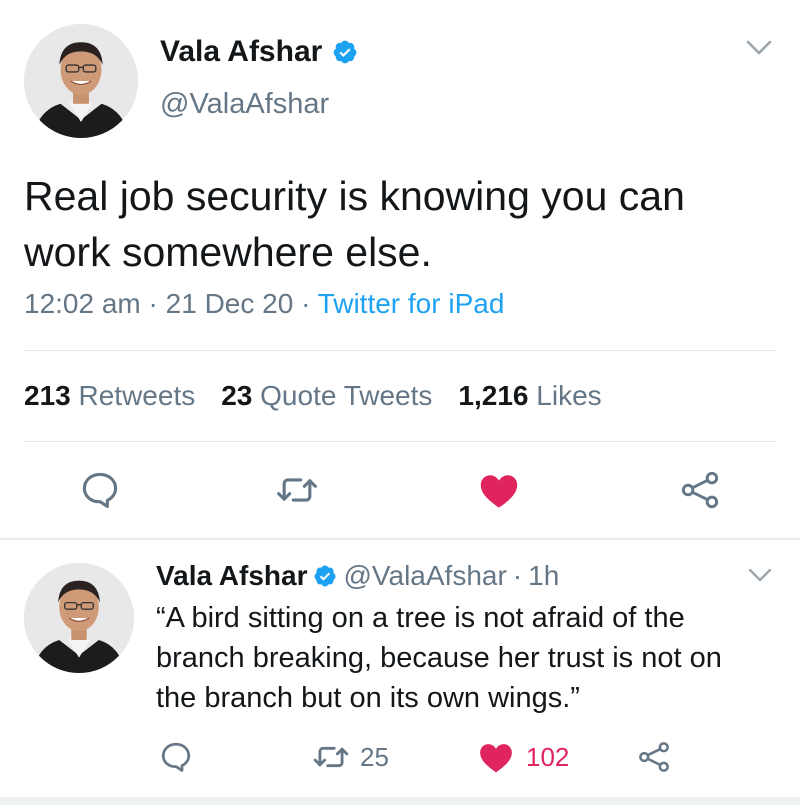  I want to click on like-button, so click(499, 490).